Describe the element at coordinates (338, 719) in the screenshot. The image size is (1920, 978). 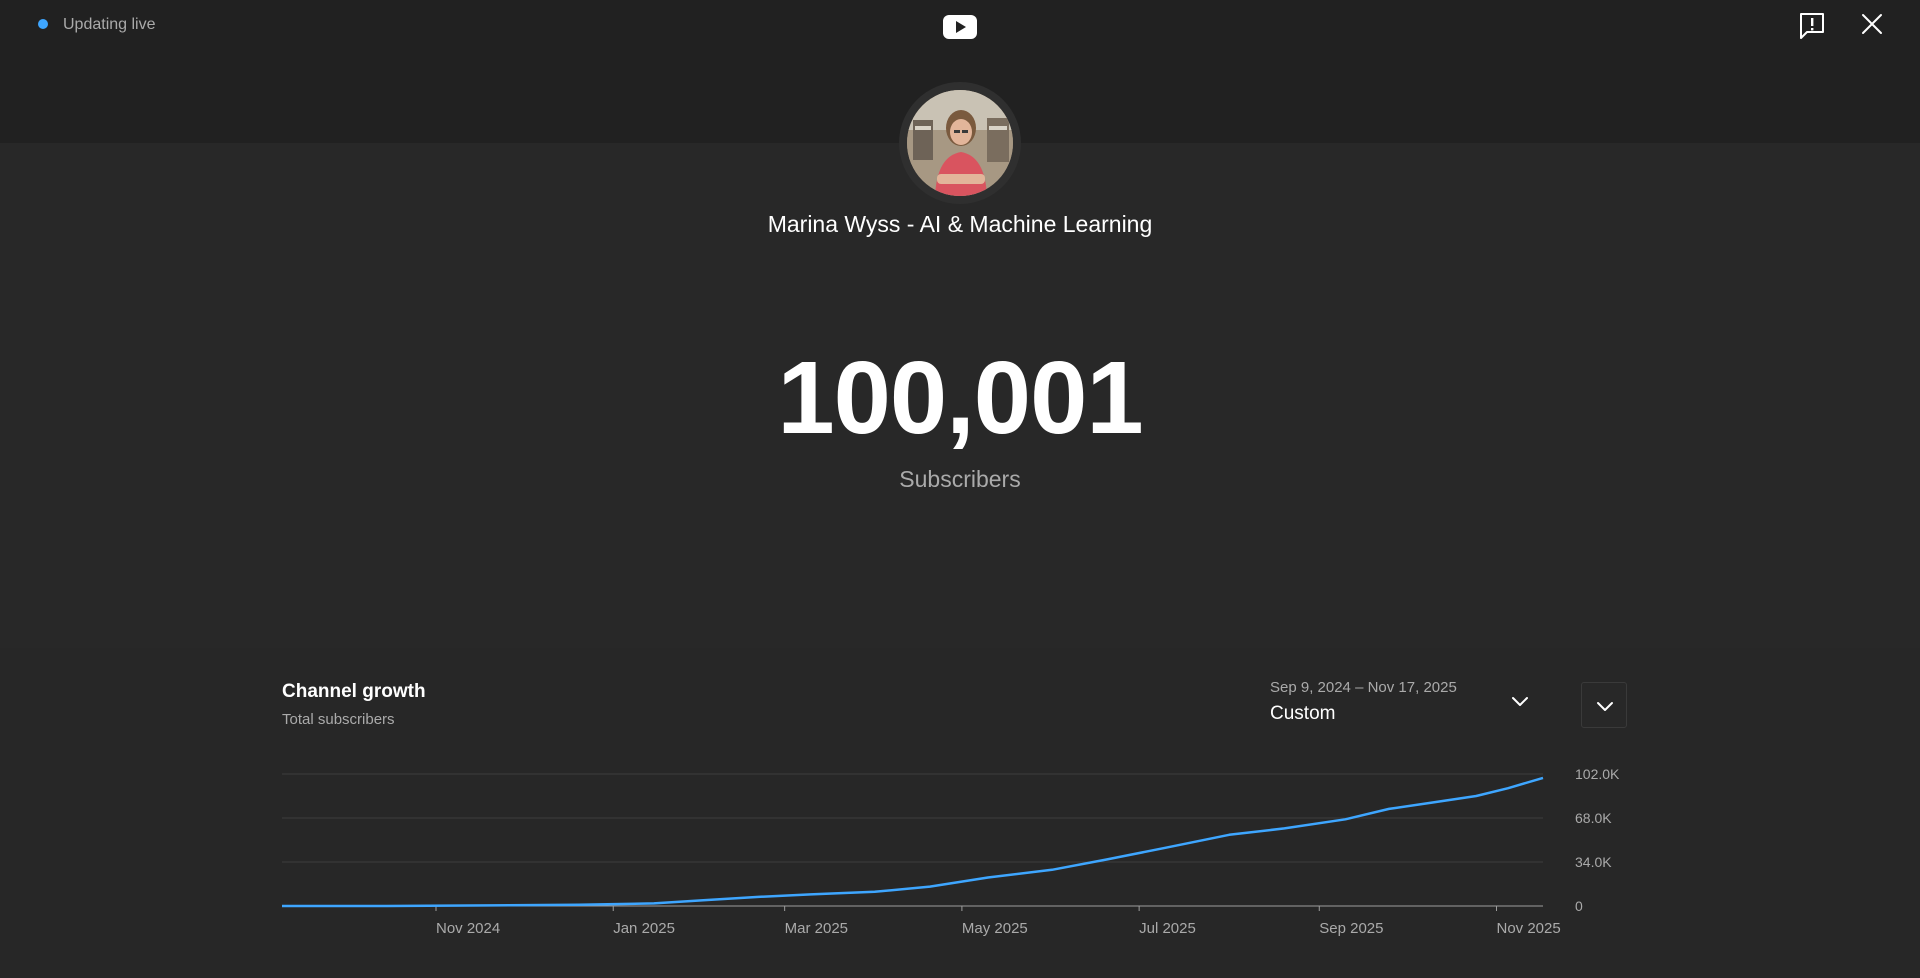
I see `growth-subtitle: Total subscribers` at that location.